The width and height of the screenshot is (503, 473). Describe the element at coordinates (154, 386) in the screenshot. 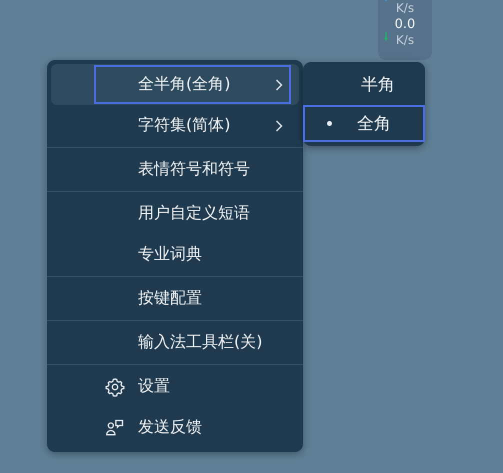

I see `menu-item-label: 设置` at that location.